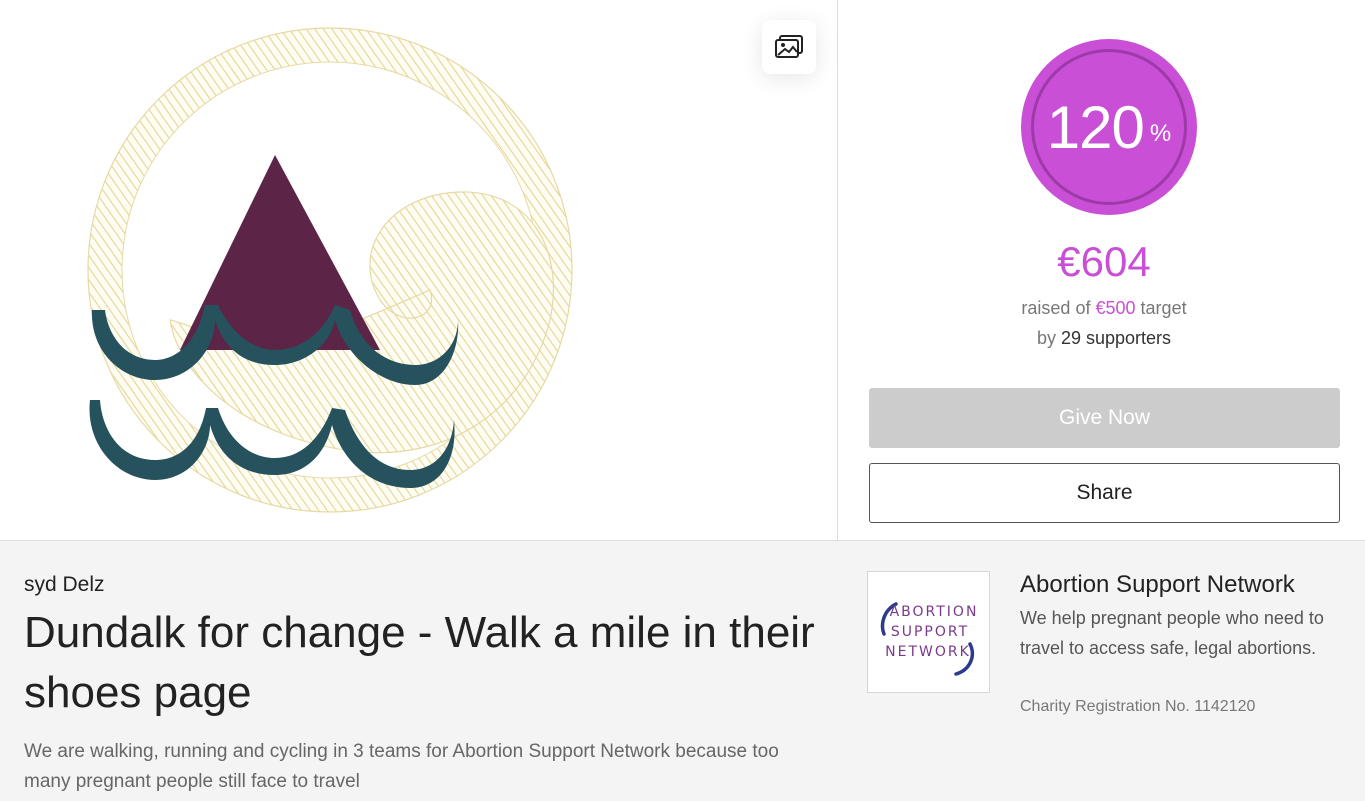  I want to click on supporters-line: by 29 supporters, so click(1102, 338).